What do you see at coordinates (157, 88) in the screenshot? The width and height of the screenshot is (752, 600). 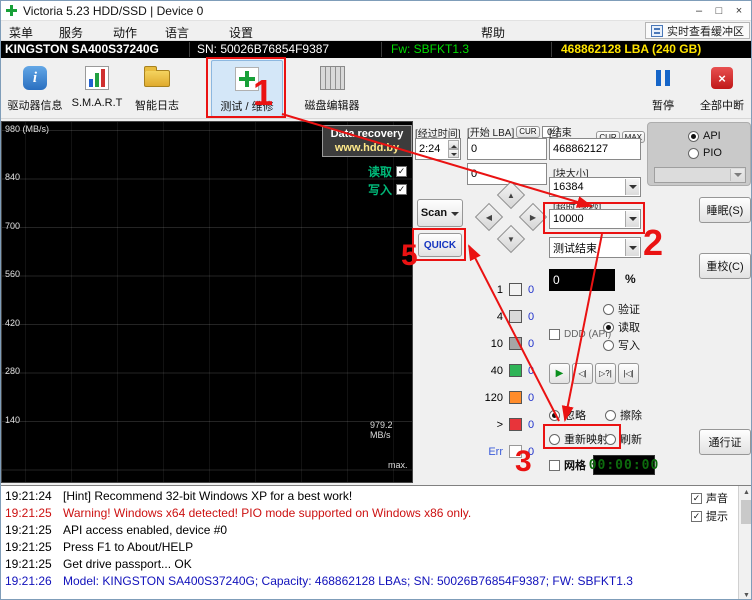 I see `smart-logs-button: 智能日志` at bounding box center [157, 88].